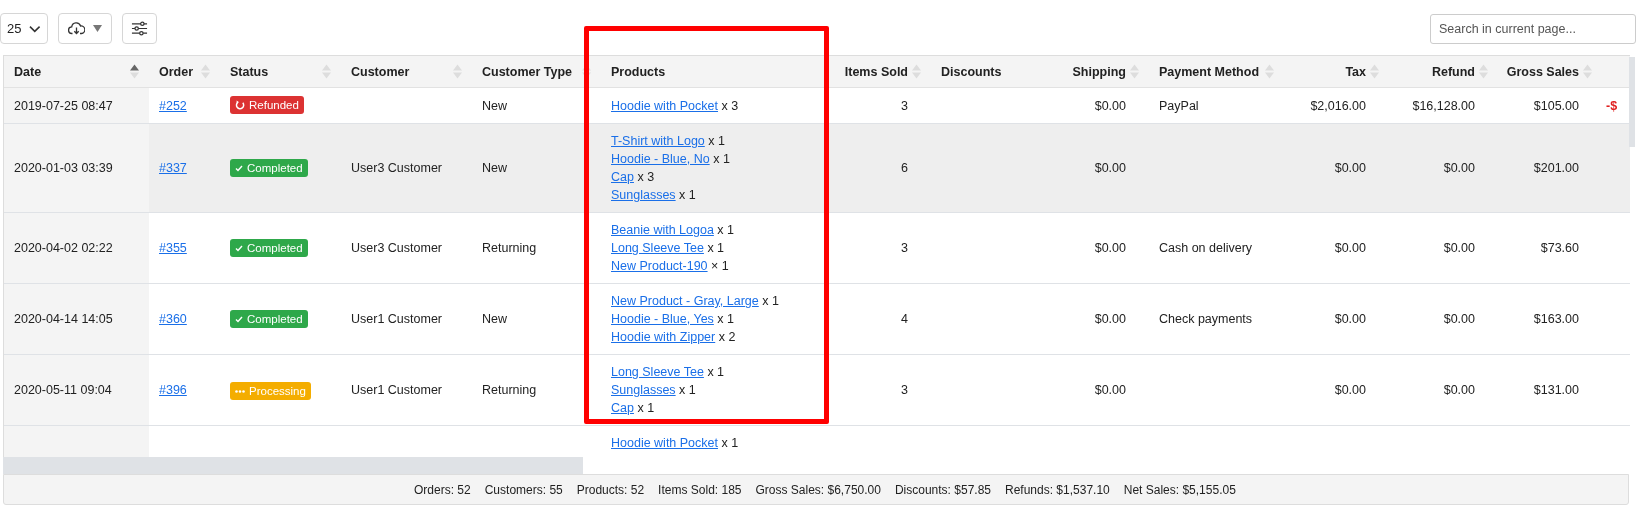  I want to click on product-link: Hoodie - Blue, Yes, so click(662, 319).